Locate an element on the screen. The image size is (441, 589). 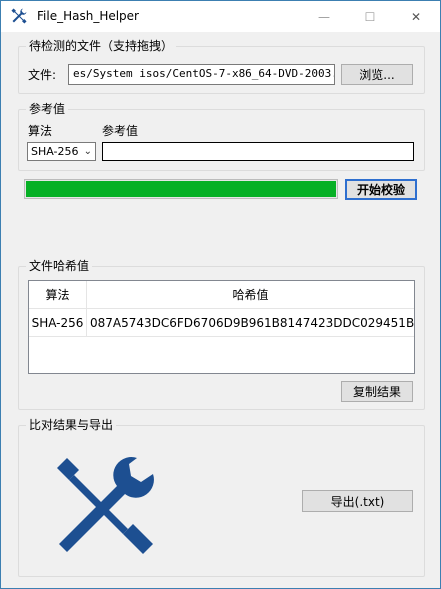
progress-bar is located at coordinates (181, 189).